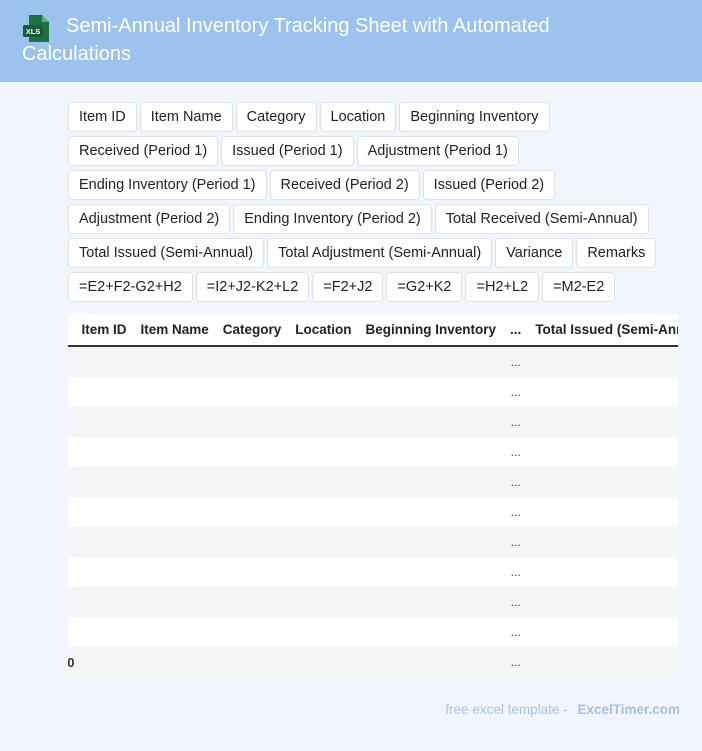 This screenshot has height=751, width=702. Describe the element at coordinates (149, 219) in the screenshot. I see `column-chip: Adjustment (Period 2)` at that location.